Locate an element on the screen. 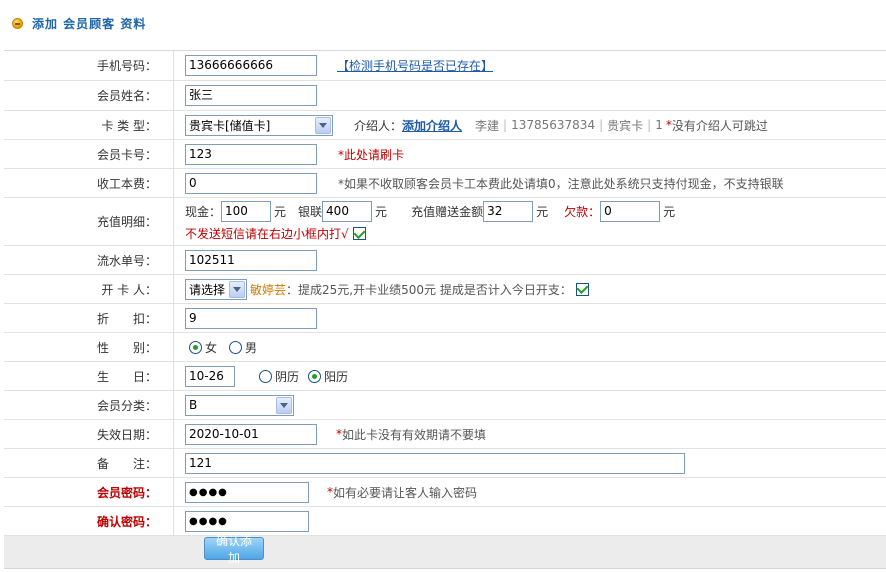  page-header: 添加 会员顾客 资料 is located at coordinates (79, 23).